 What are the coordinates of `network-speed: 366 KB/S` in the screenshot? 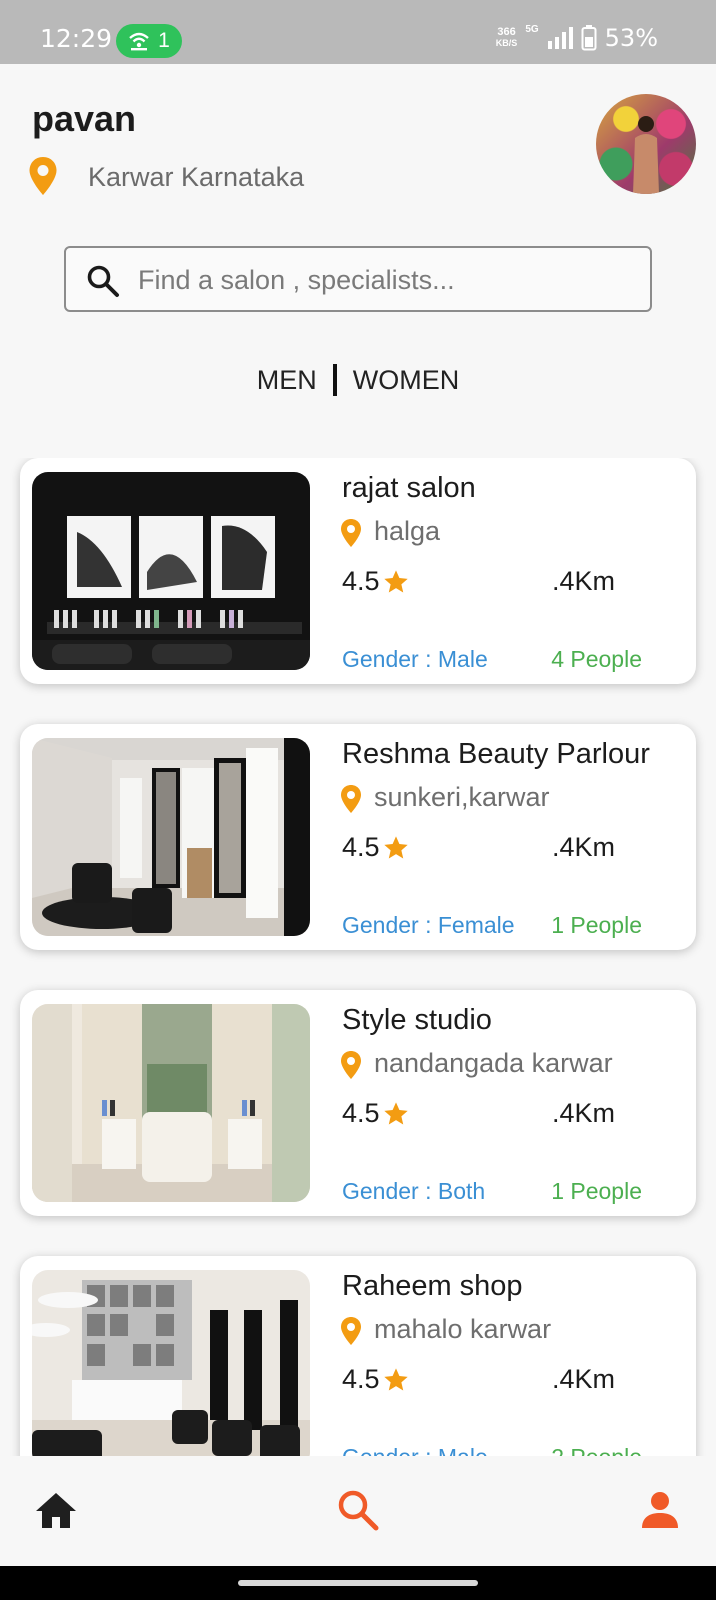 It's located at (506, 37).